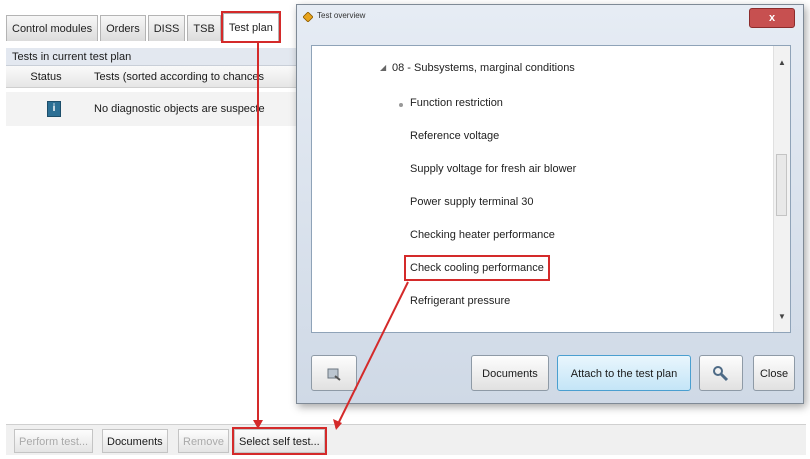 Image resolution: width=810 pixels, height=459 pixels. I want to click on tree-item: Power supply terminal 30, so click(472, 202).